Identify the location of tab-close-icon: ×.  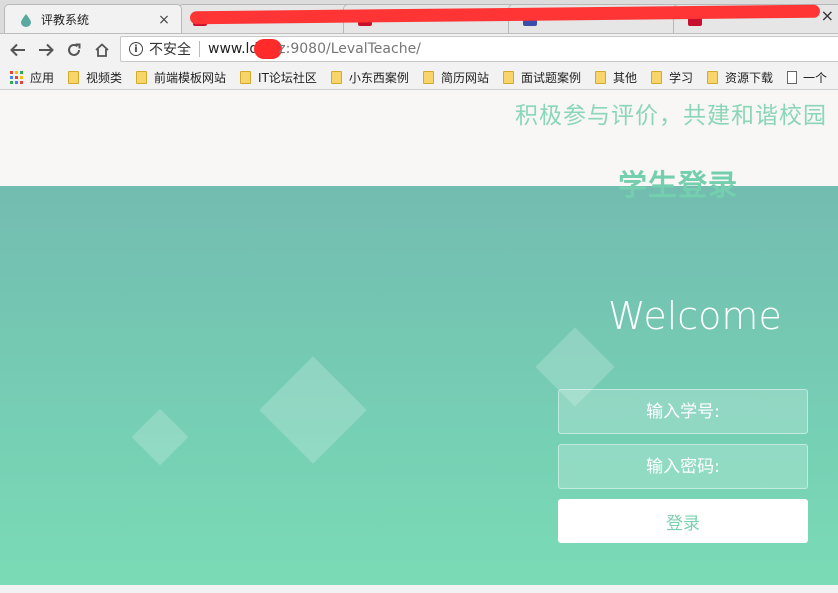
(164, 20).